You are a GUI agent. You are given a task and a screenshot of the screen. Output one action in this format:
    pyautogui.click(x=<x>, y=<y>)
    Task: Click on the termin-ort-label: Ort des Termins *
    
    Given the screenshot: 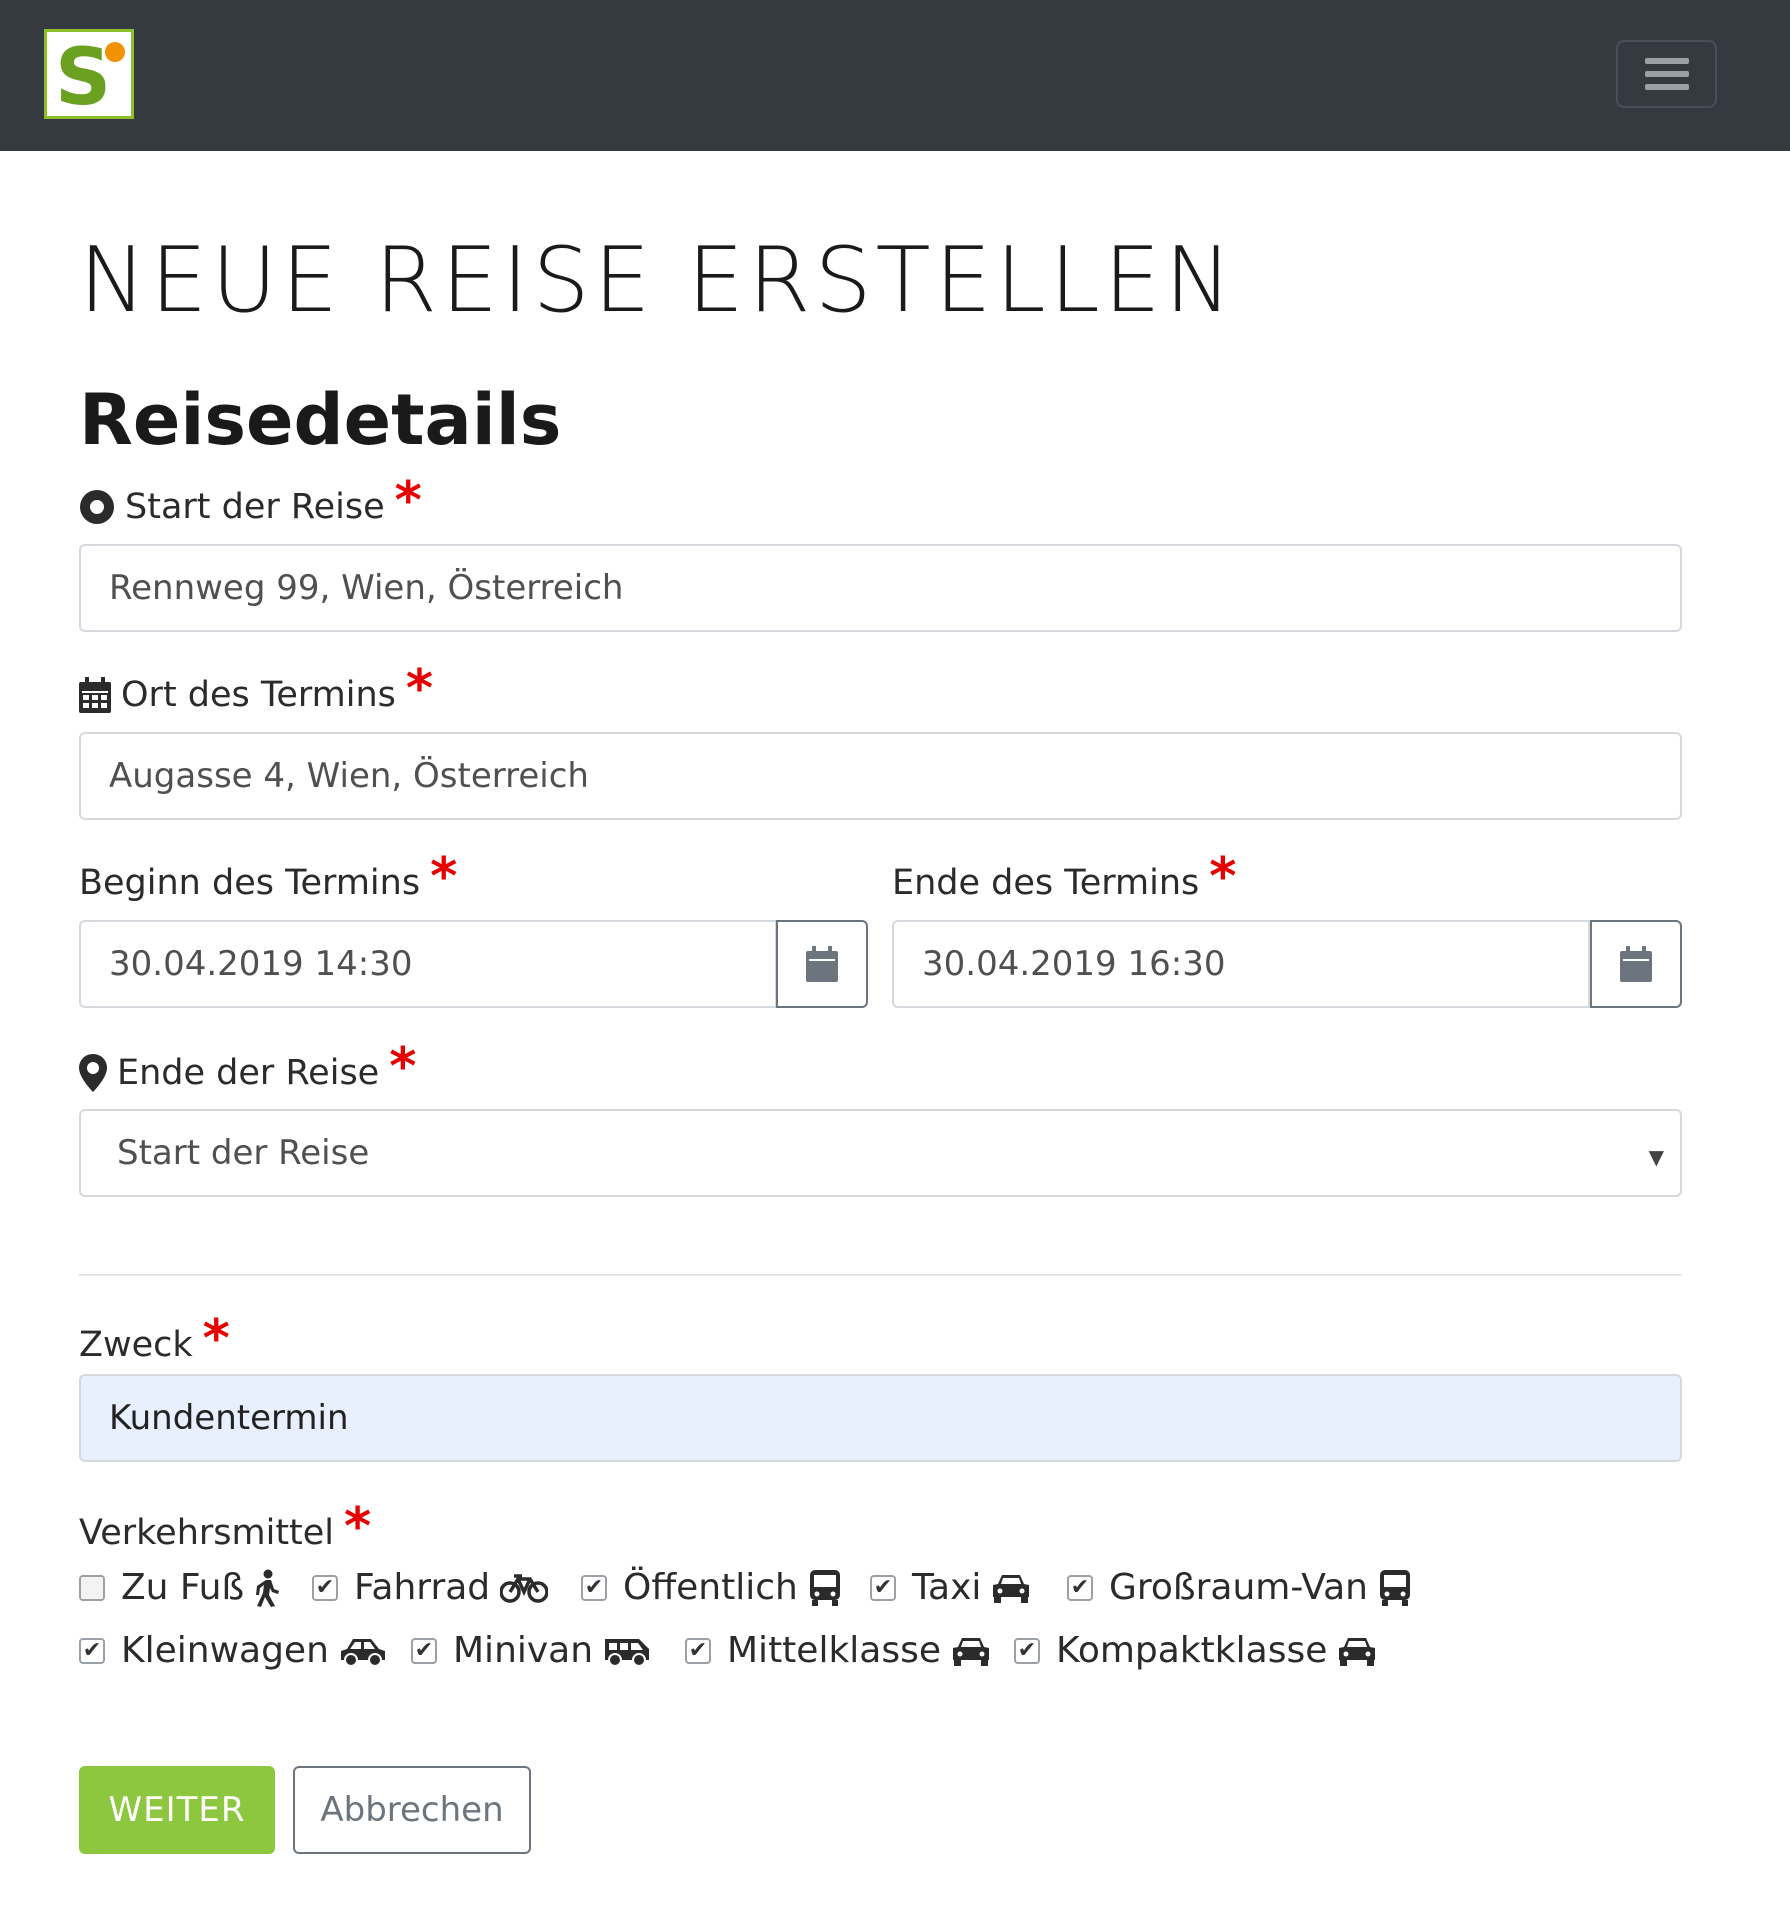 What is the action you would take?
    pyautogui.click(x=256, y=691)
    